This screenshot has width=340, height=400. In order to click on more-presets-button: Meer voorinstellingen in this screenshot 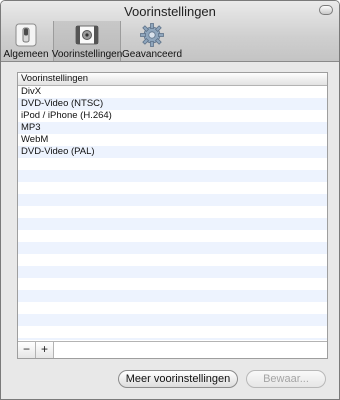, I will do `click(178, 379)`.